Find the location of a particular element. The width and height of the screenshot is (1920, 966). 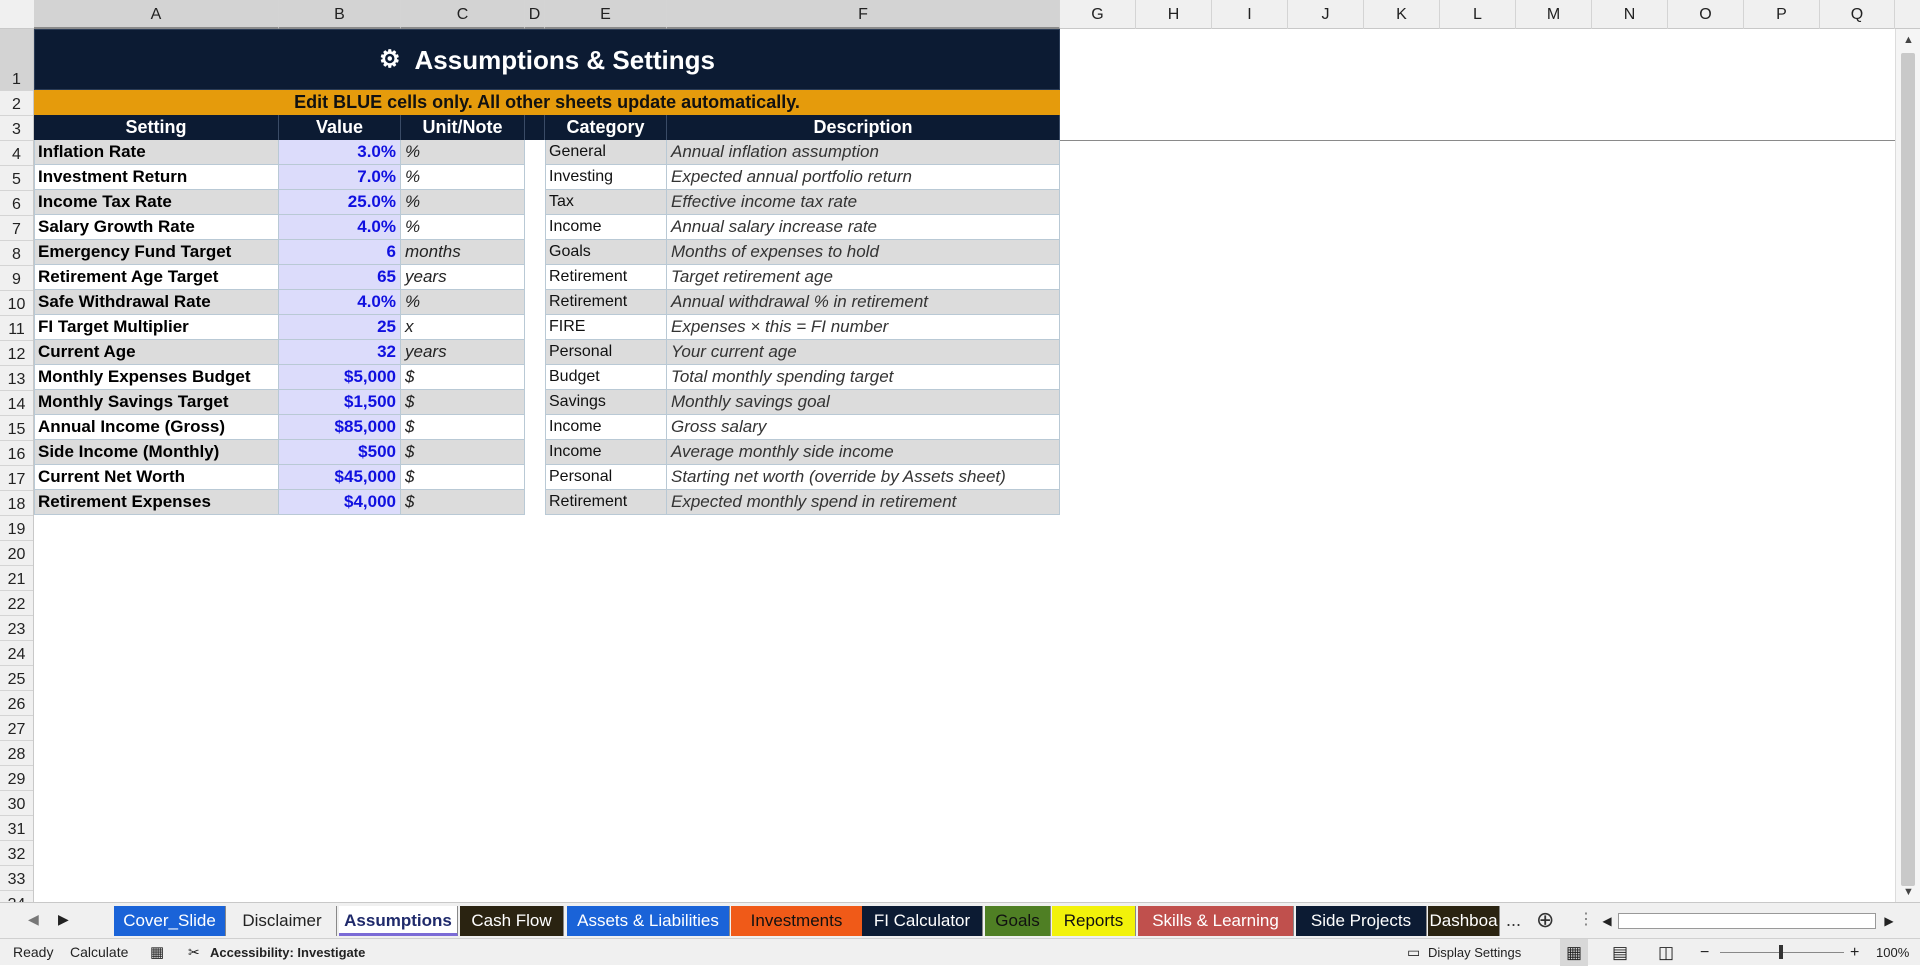

row-header-8: 8 is located at coordinates (16, 253).